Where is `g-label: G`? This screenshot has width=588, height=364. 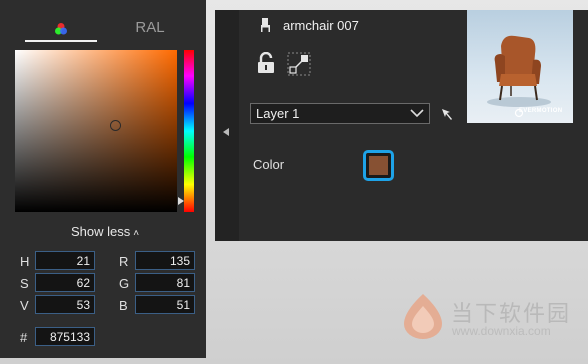
g-label: G is located at coordinates (124, 283).